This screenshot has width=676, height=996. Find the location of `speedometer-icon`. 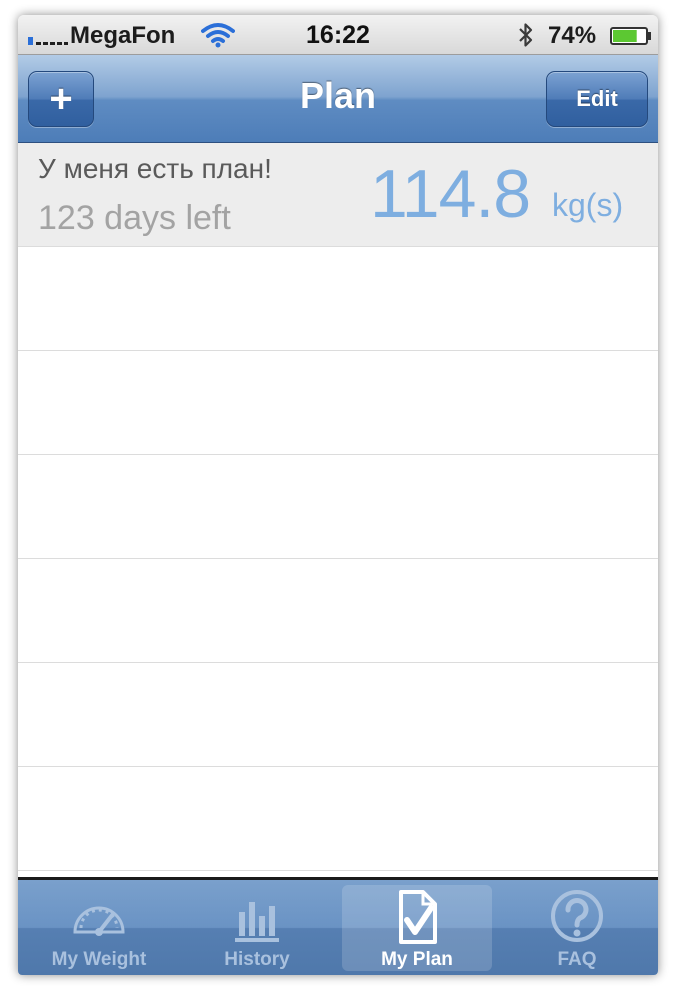

speedometer-icon is located at coordinates (99, 921).